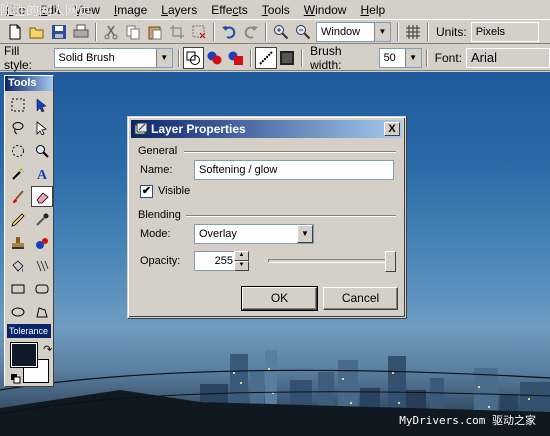 The height and width of the screenshot is (436, 550). Describe the element at coordinates (156, 170) in the screenshot. I see `name-label: Name:` at that location.